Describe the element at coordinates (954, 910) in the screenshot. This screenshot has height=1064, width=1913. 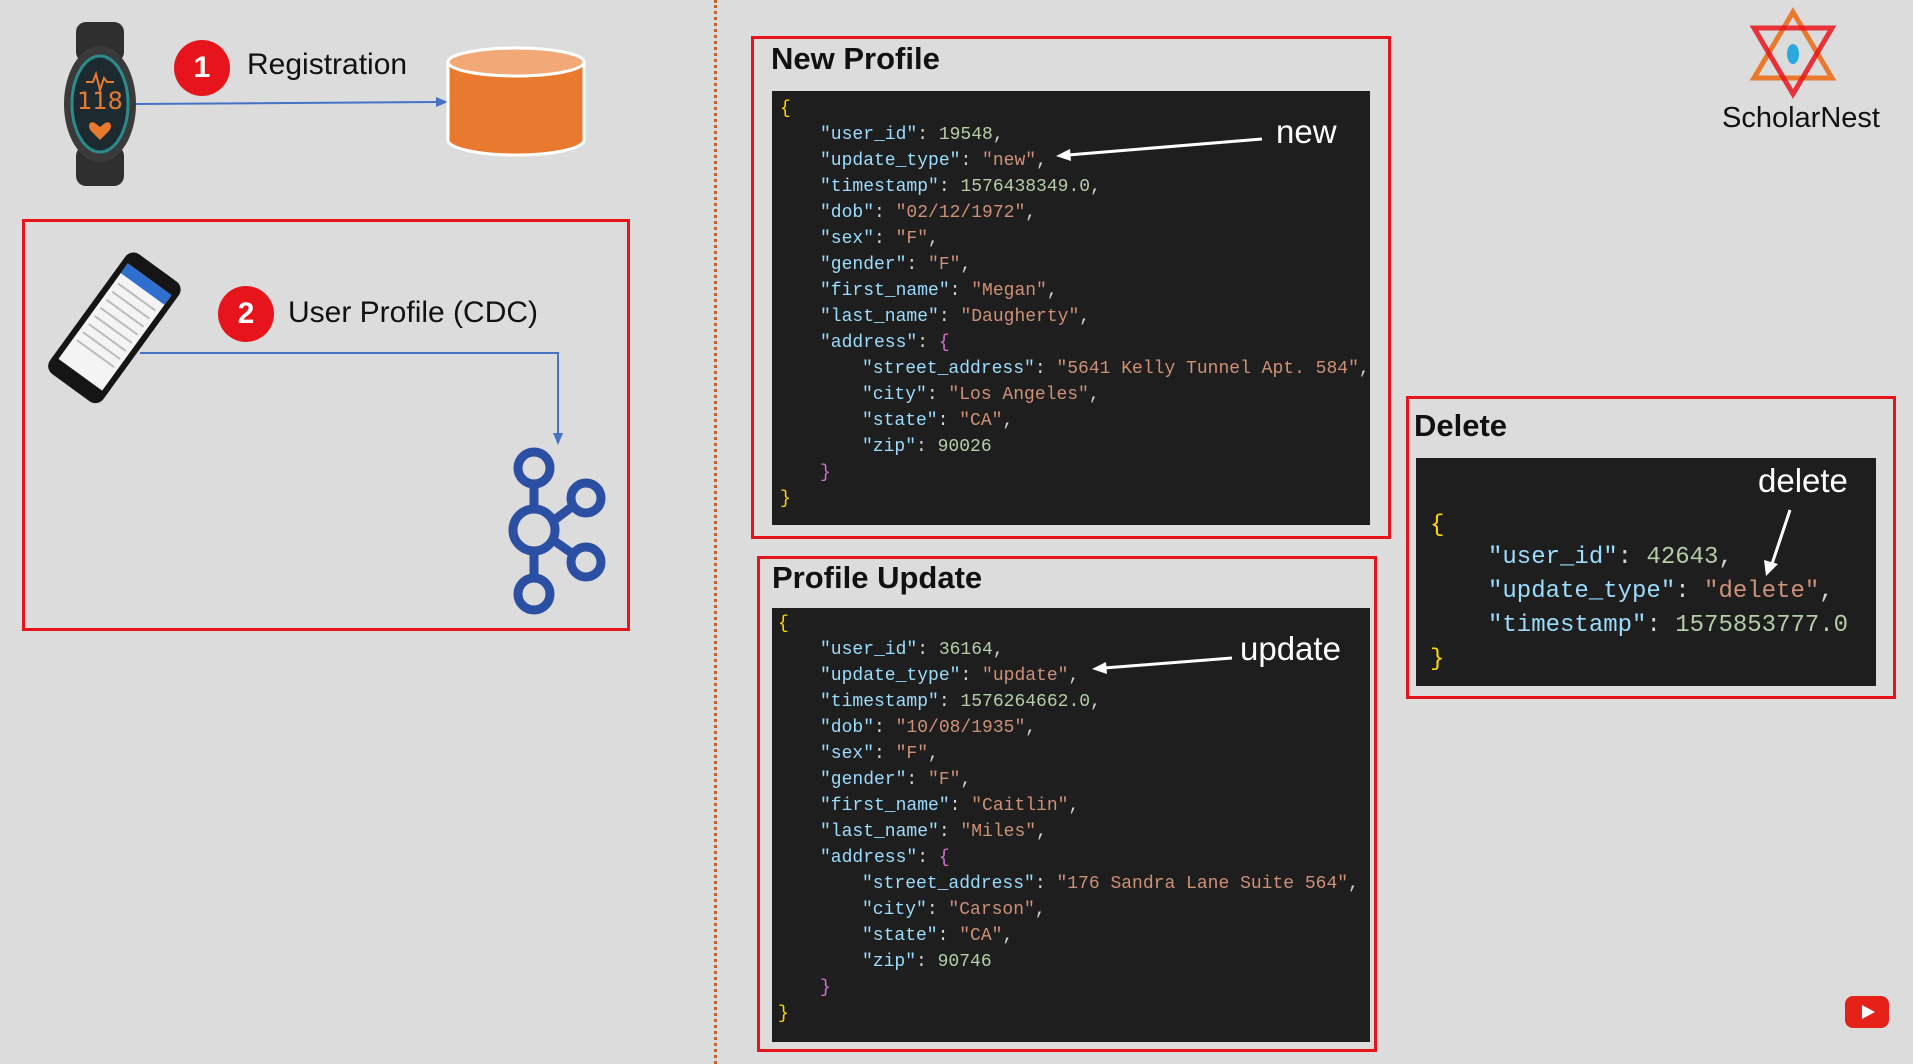
I see `json-line-city: "city": "Carson",` at that location.